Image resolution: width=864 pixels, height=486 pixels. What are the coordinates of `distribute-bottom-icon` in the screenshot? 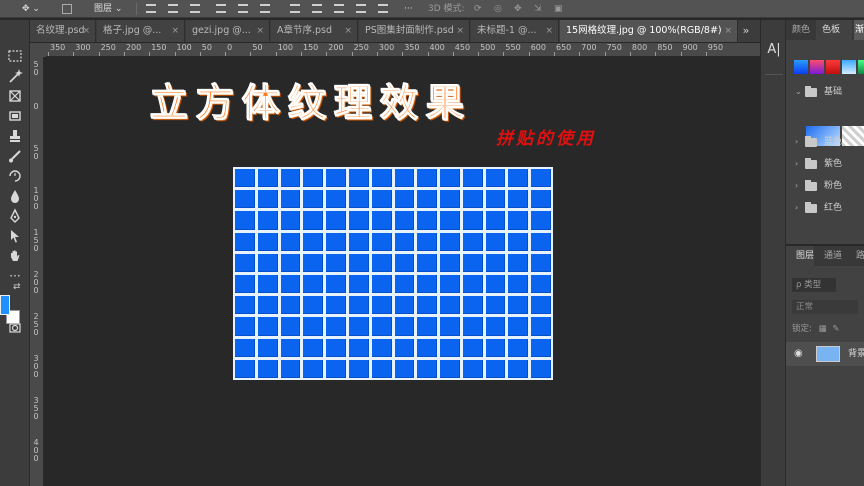 It's located at (339, 8).